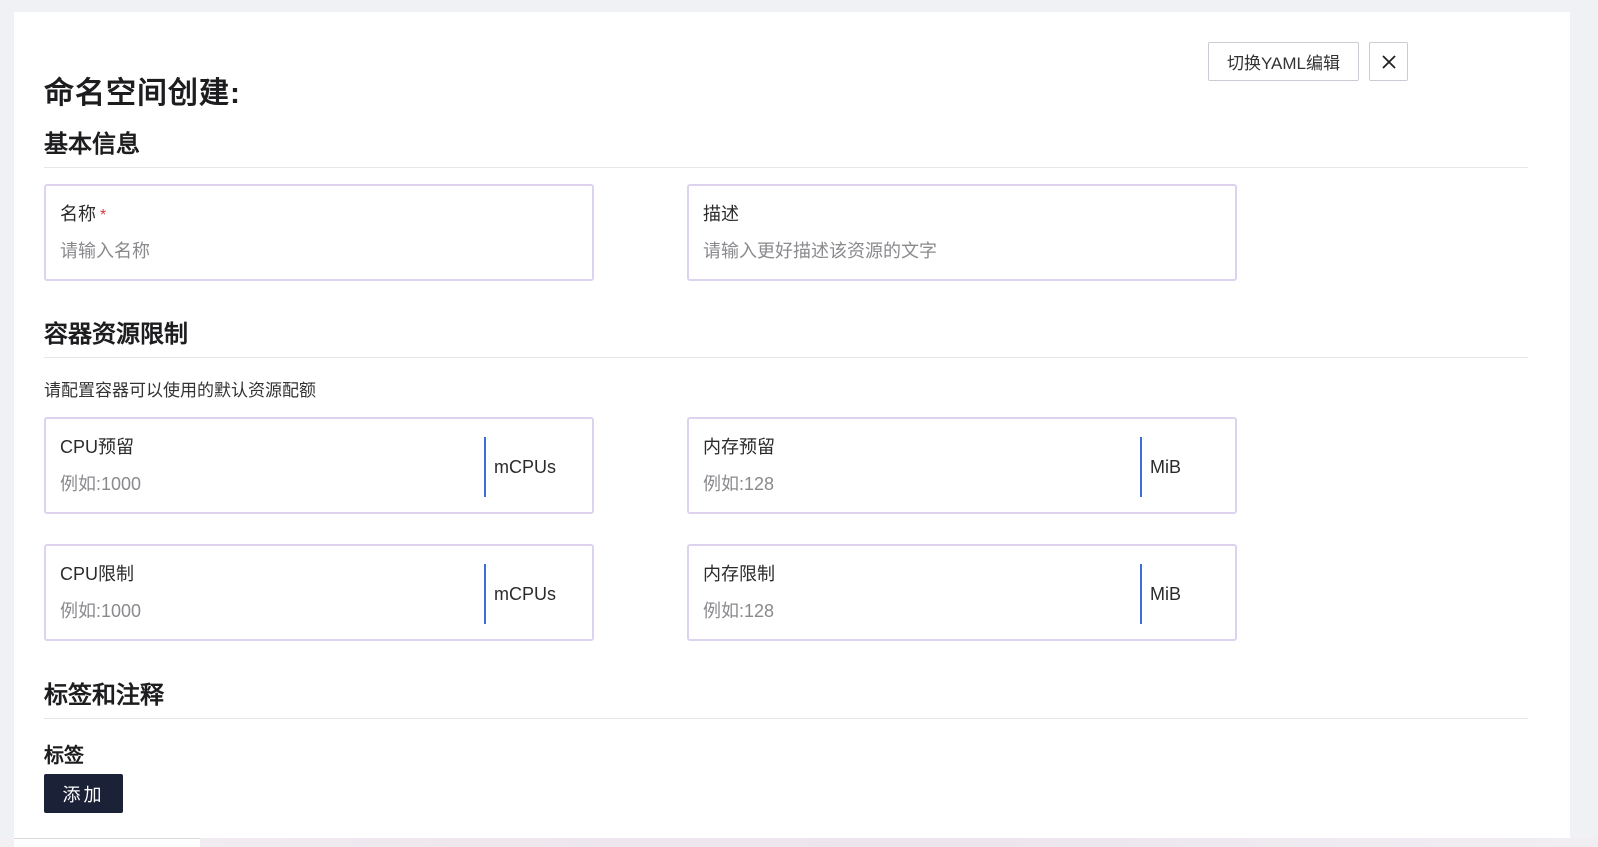 This screenshot has width=1598, height=847. What do you see at coordinates (97, 447) in the screenshot?
I see `cpu-reserve-label: CPU预留` at bounding box center [97, 447].